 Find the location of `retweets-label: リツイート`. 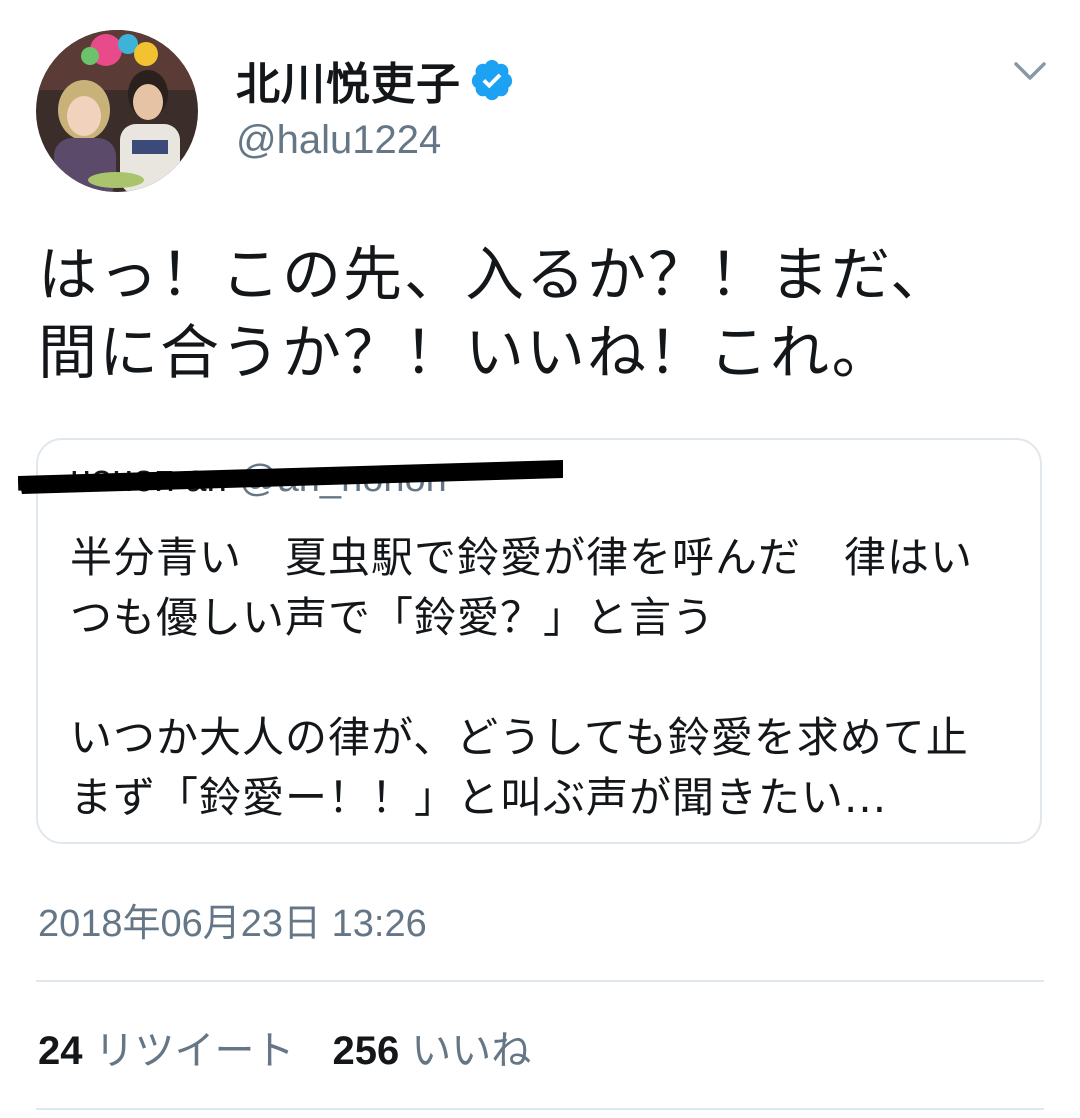

retweets-label: リツイート is located at coordinates (194, 1051).